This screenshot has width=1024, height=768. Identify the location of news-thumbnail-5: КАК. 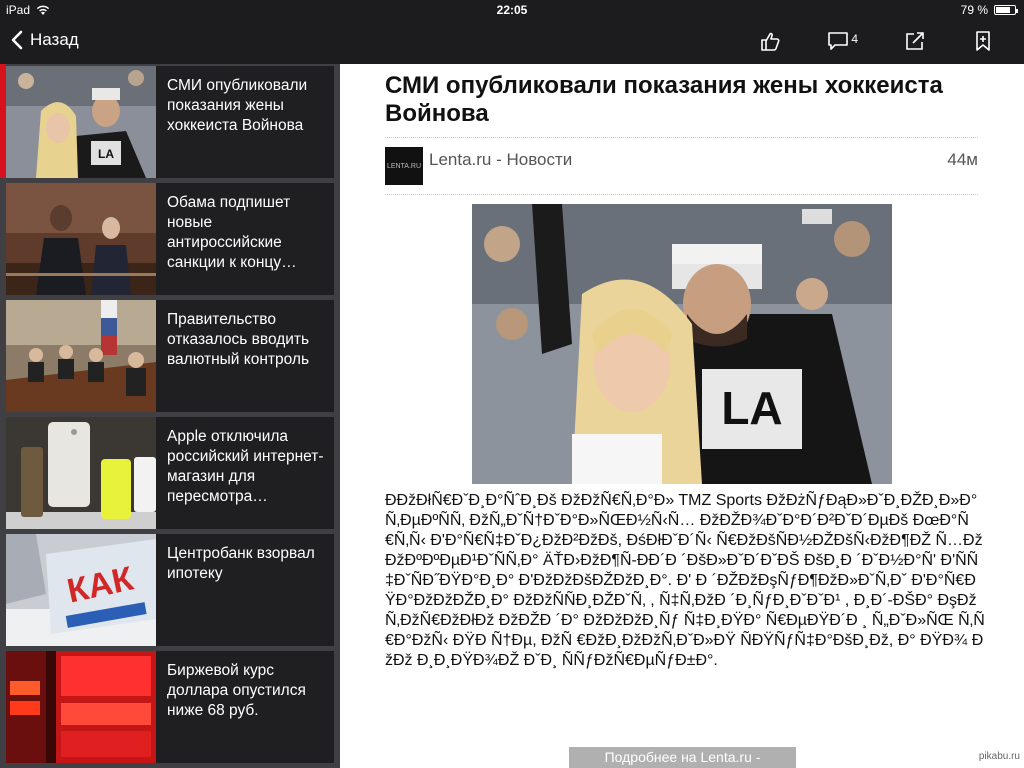
(81, 590).